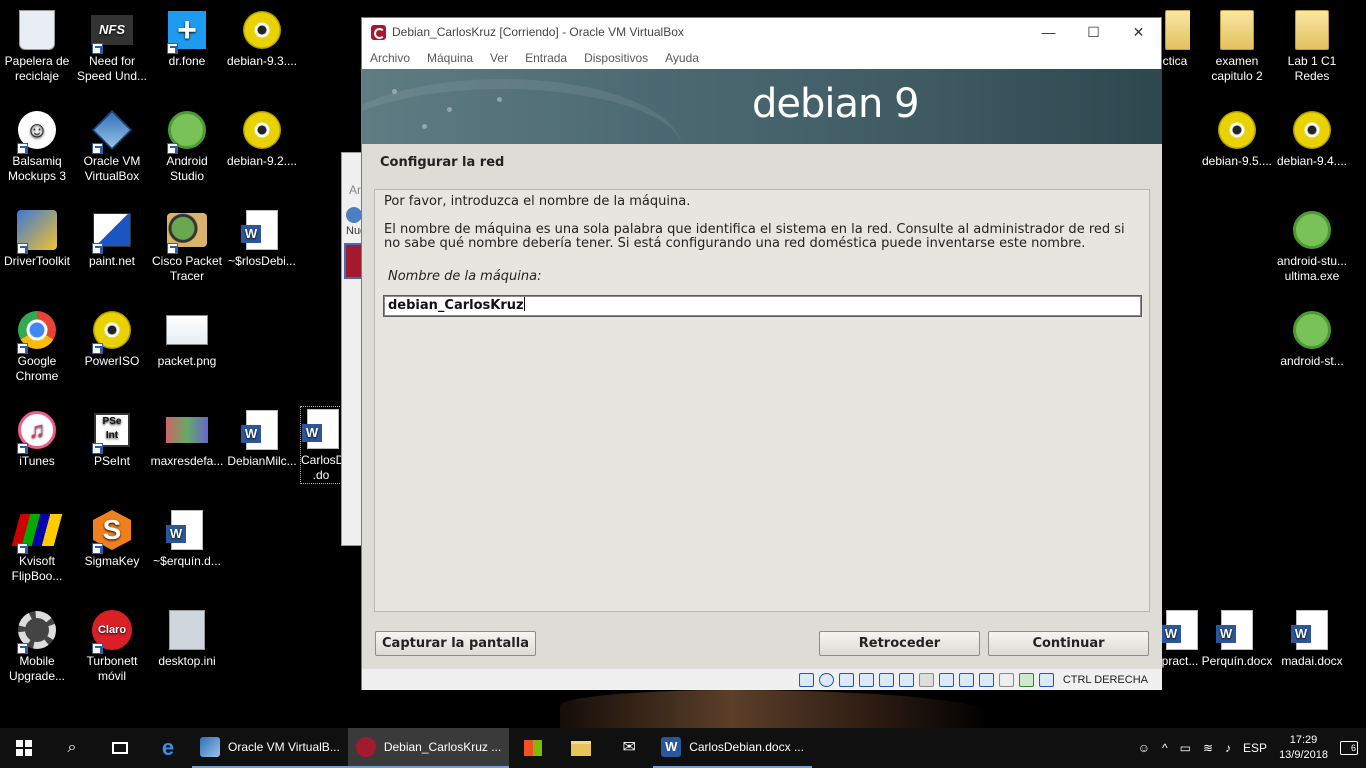  What do you see at coordinates (836, 104) in the screenshot?
I see `banner-title: debian 9` at bounding box center [836, 104].